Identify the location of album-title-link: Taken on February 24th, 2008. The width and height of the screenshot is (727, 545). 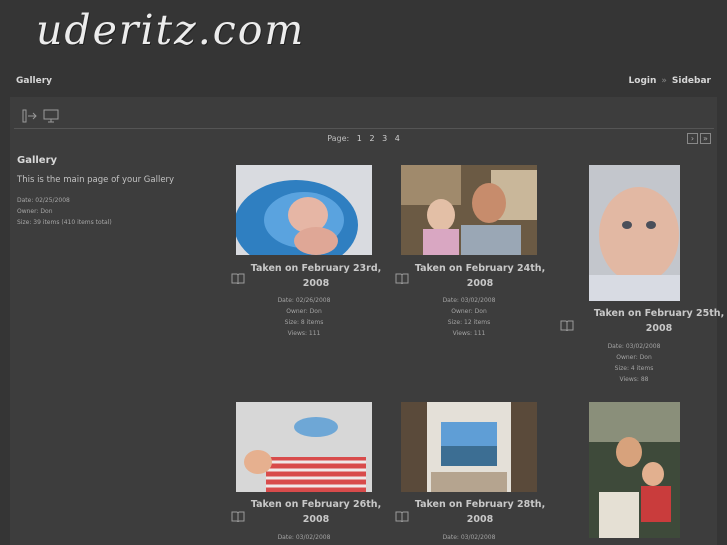
(480, 276).